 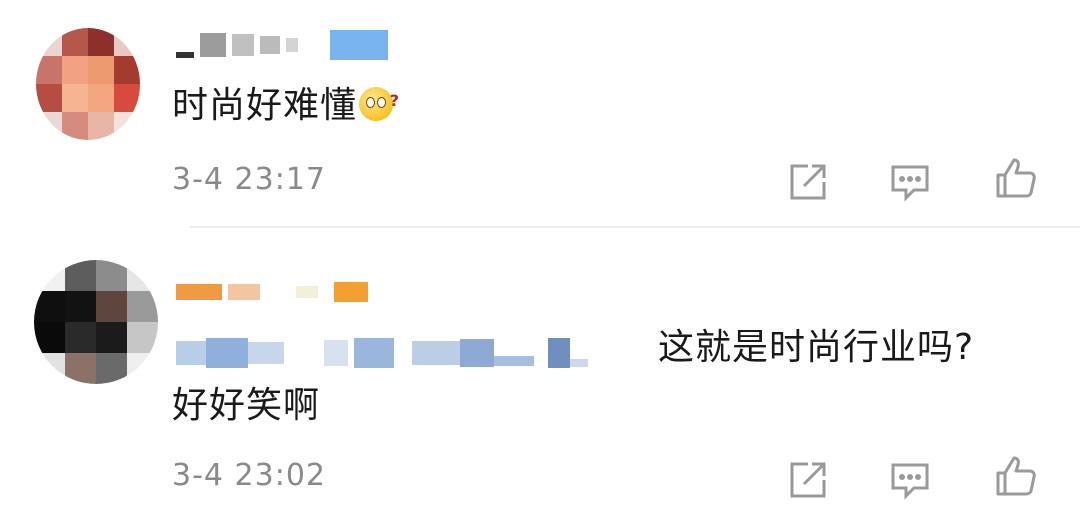 I want to click on thinking-face-emoji-icon: ?, so click(x=379, y=104).